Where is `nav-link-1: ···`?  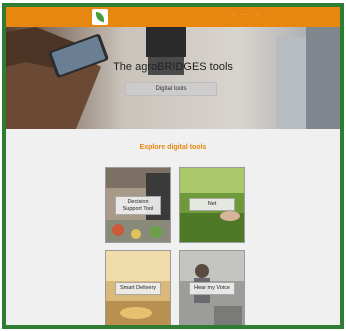
nav-link-1: ··· is located at coordinates (233, 14).